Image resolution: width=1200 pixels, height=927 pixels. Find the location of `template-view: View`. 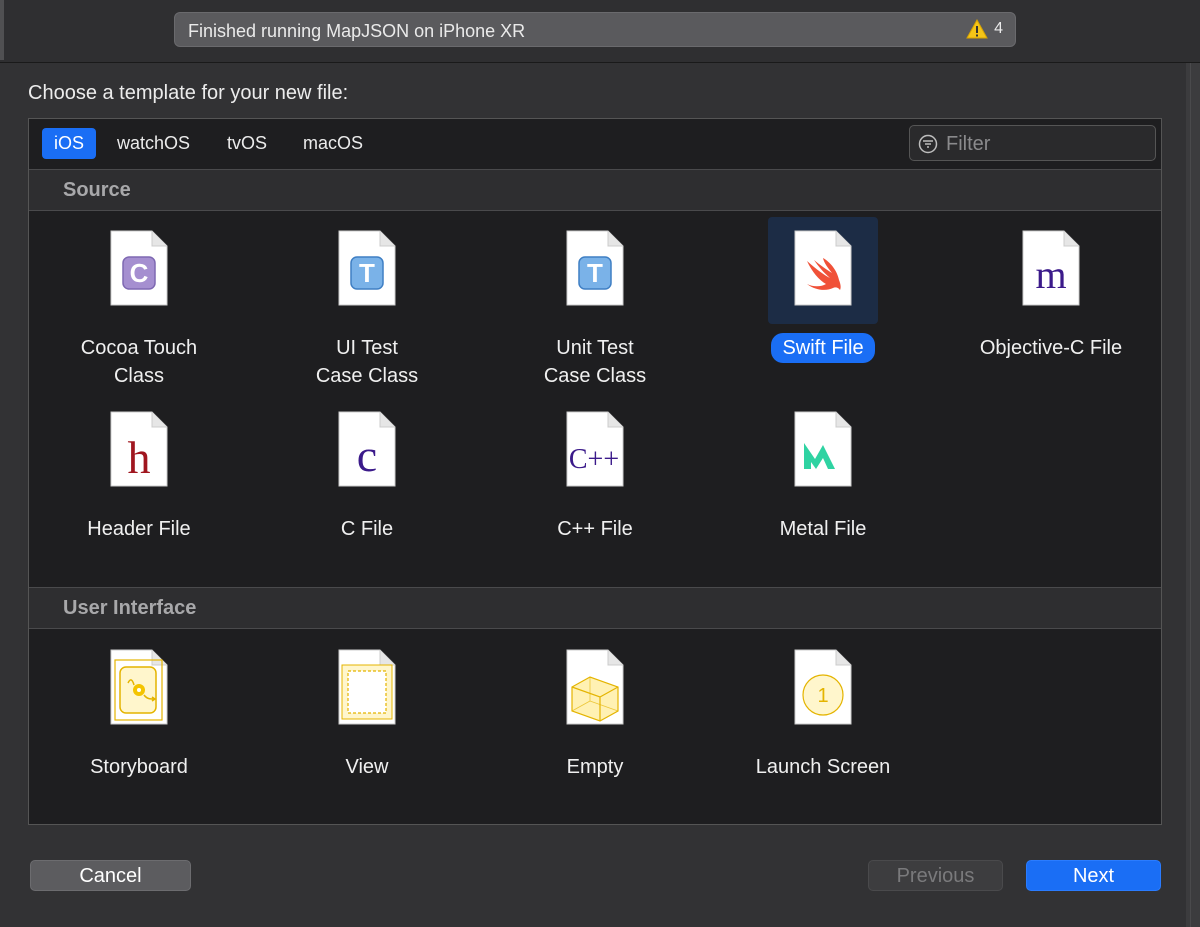

template-view: View is located at coordinates (367, 711).